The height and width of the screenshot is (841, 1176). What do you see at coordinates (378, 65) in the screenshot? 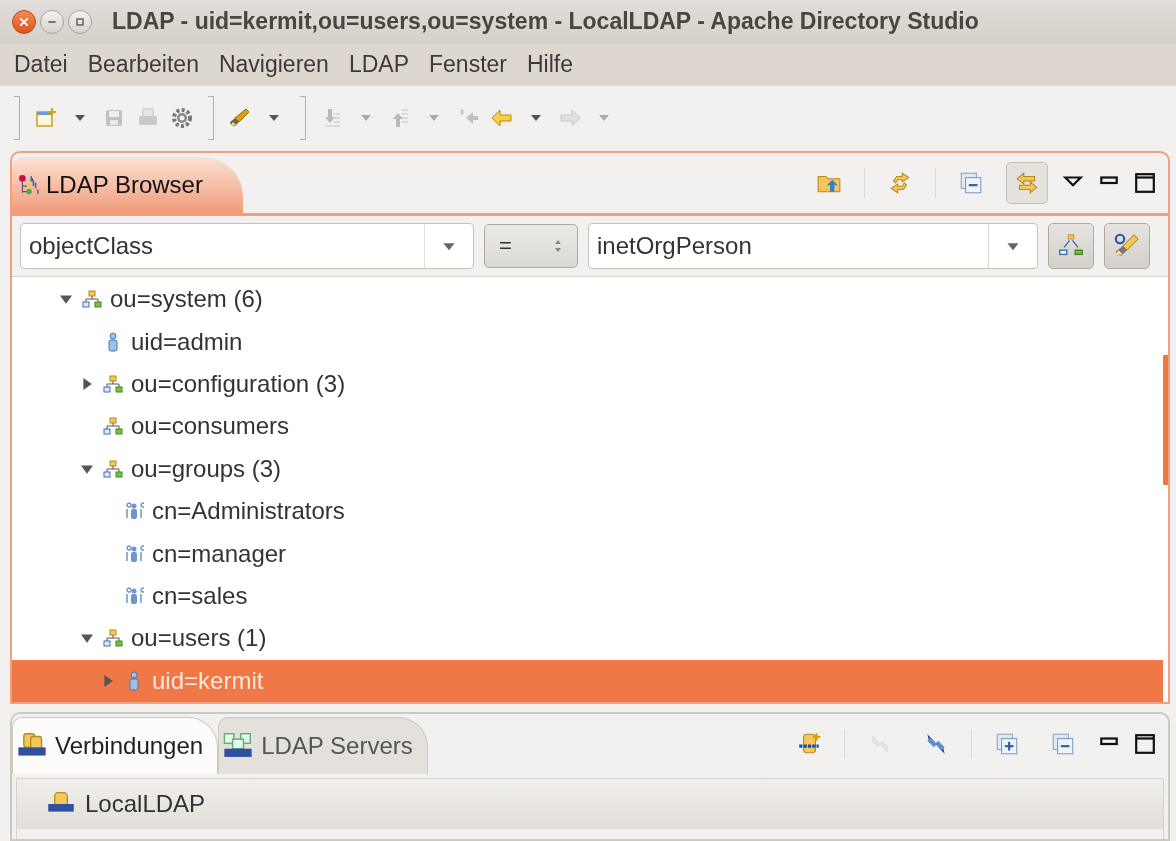
I see `menu-item: LDAP` at bounding box center [378, 65].